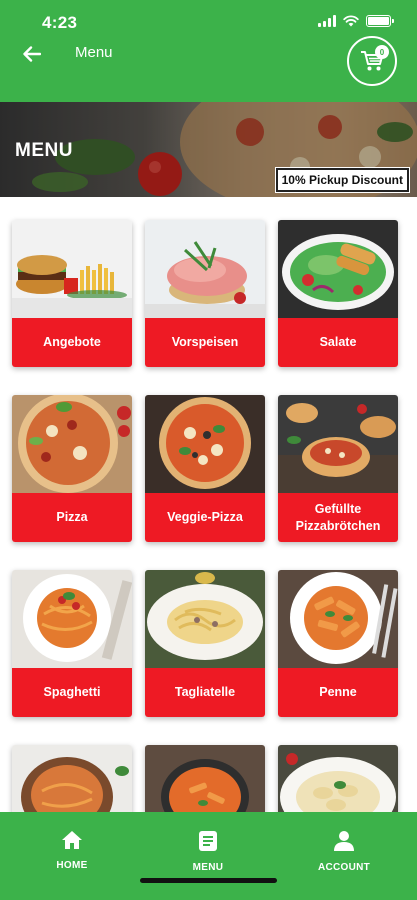 The image size is (417, 900). Describe the element at coordinates (338, 517) in the screenshot. I see `category-label: Gefüllte Pizzabrötchen` at that location.